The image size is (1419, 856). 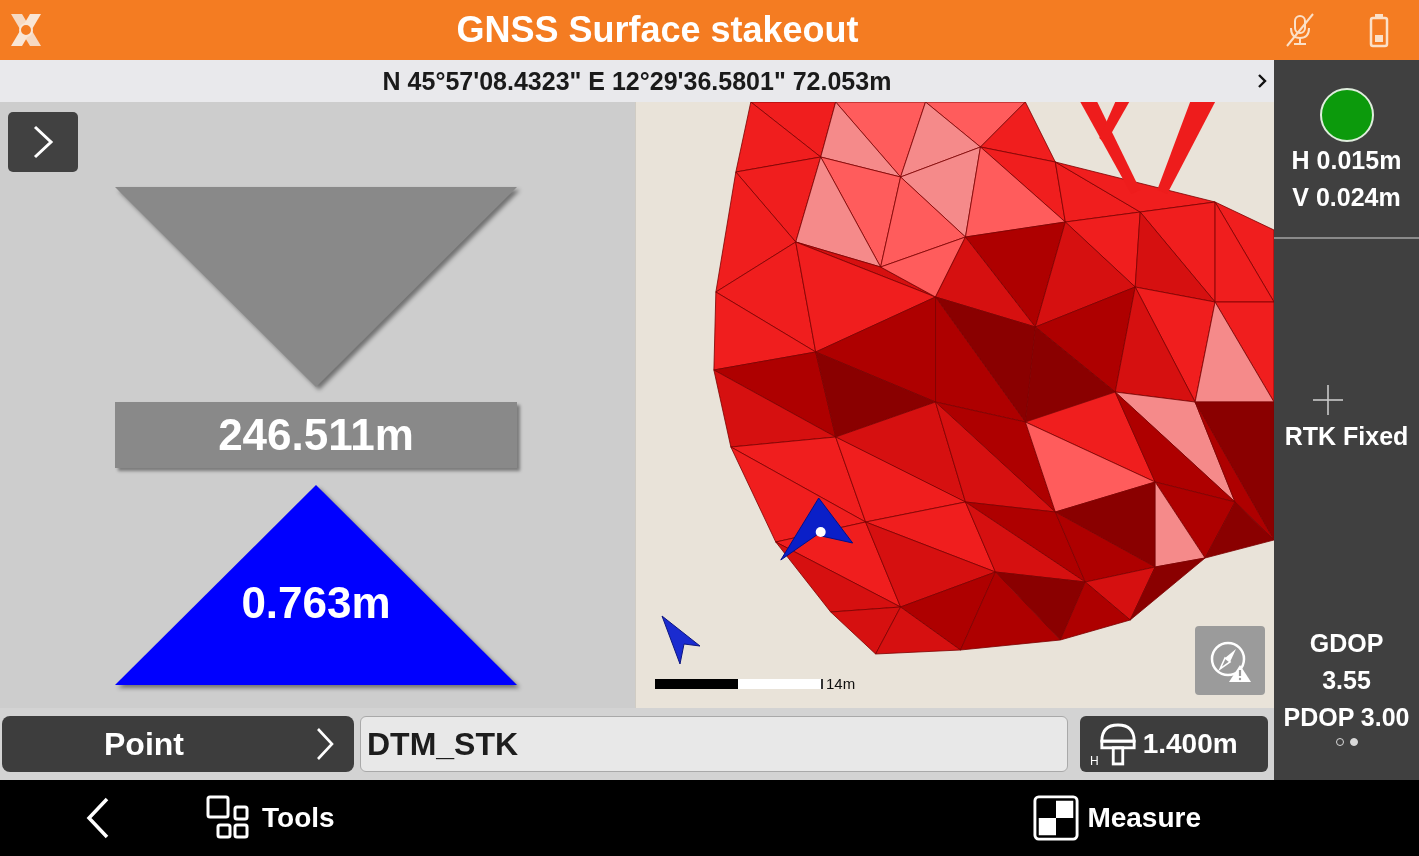 What do you see at coordinates (1116, 818) in the screenshot?
I see `measure-button: Measure` at bounding box center [1116, 818].